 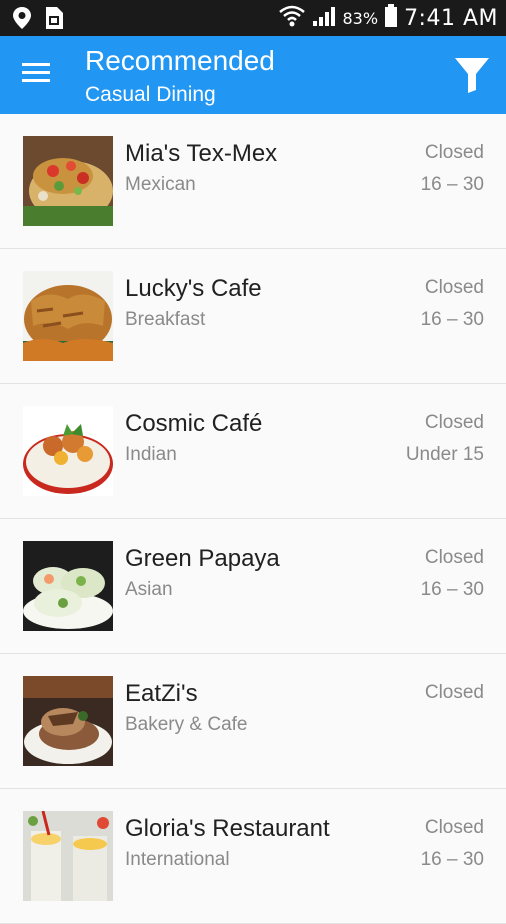 I want to click on restaurant-cuisine: Mexican, so click(x=160, y=184).